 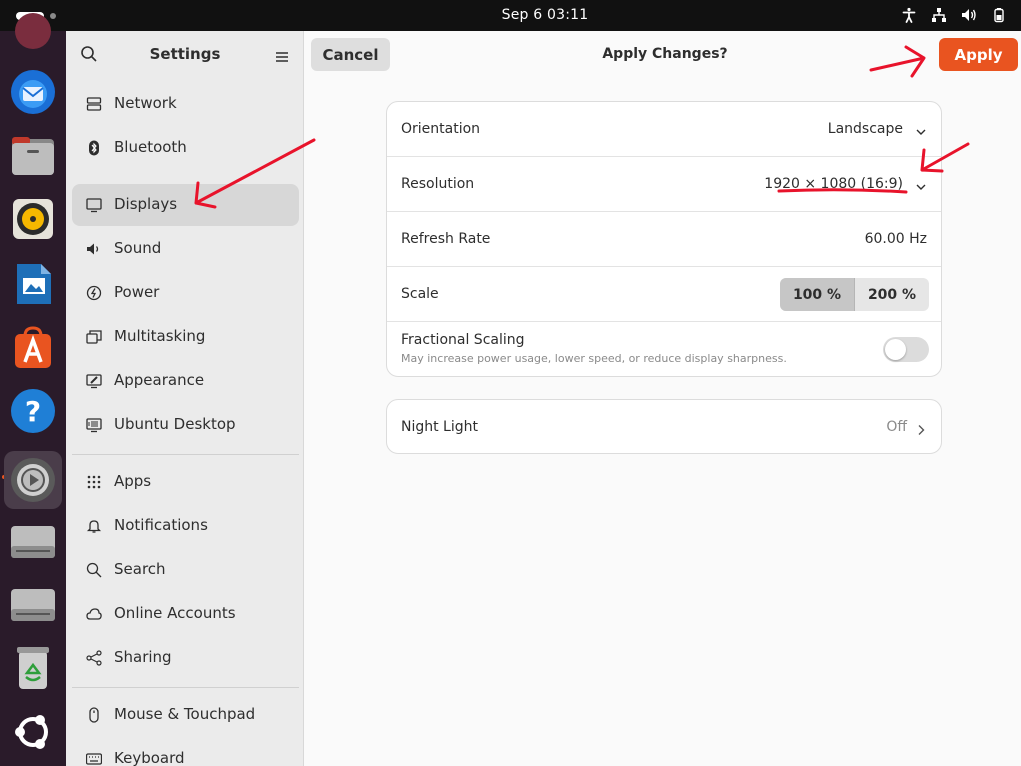 What do you see at coordinates (185, 482) in the screenshot?
I see `sidebar-item-apps: Apps` at bounding box center [185, 482].